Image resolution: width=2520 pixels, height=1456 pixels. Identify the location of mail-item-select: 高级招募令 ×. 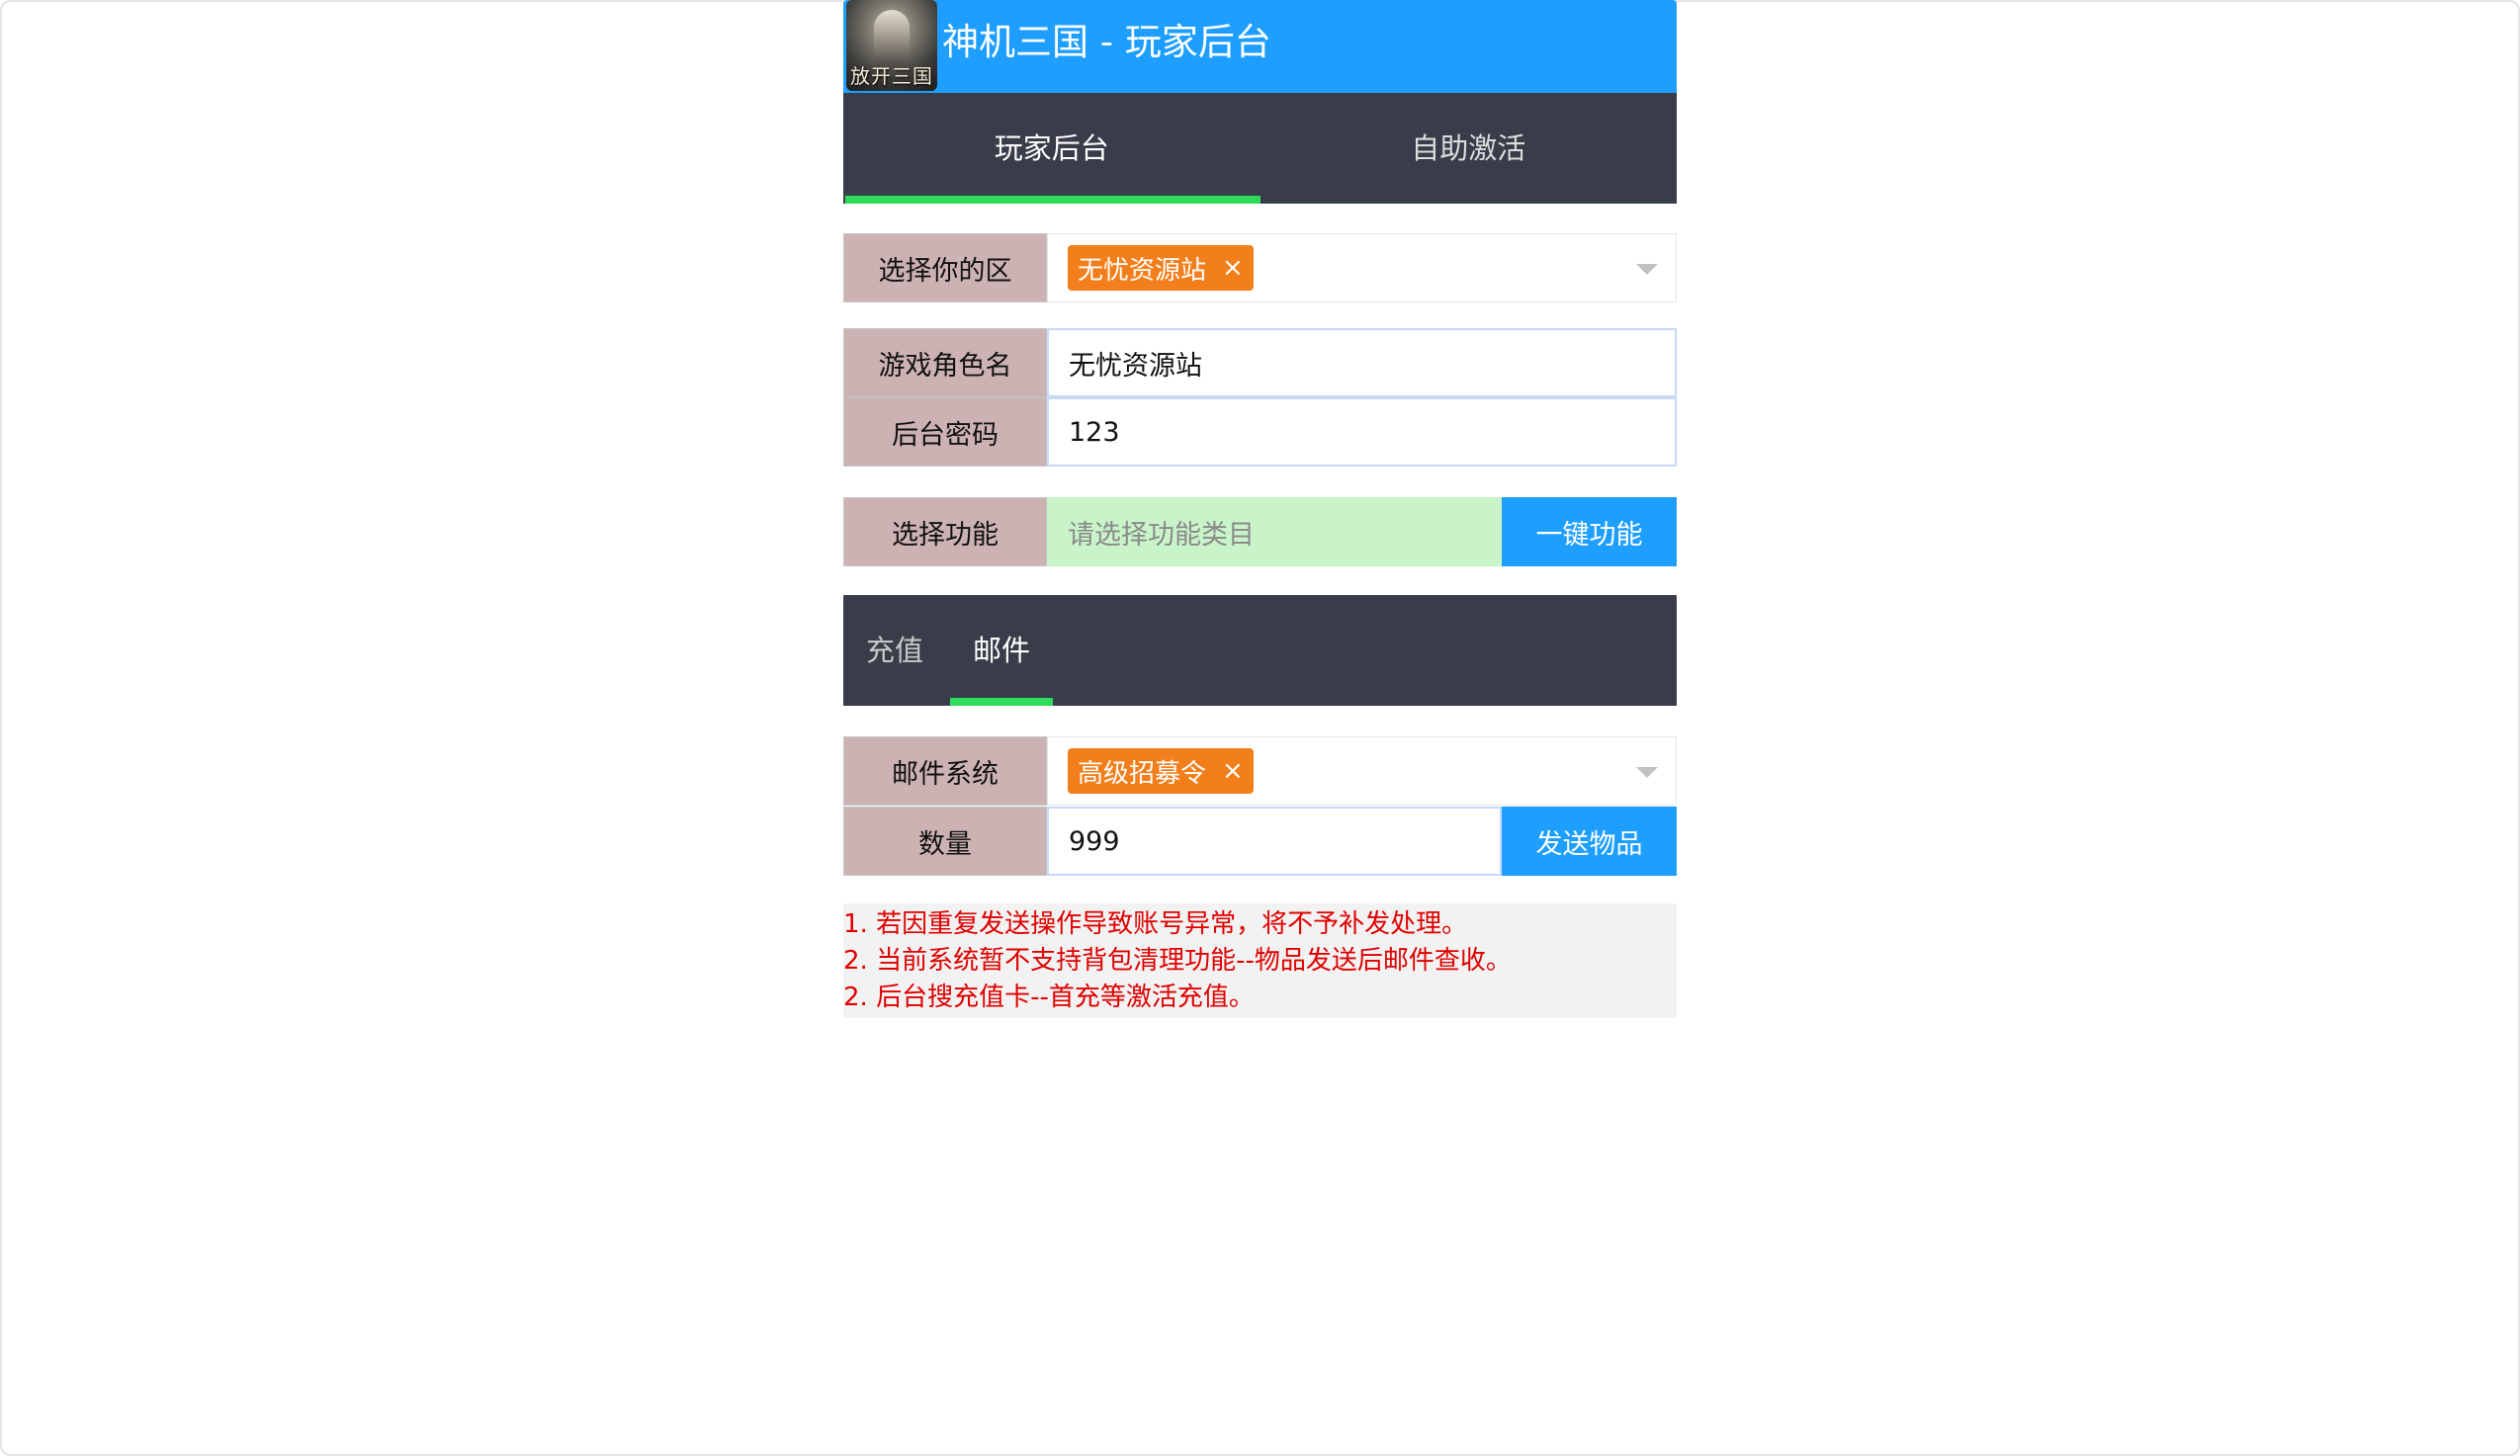
(1362, 771).